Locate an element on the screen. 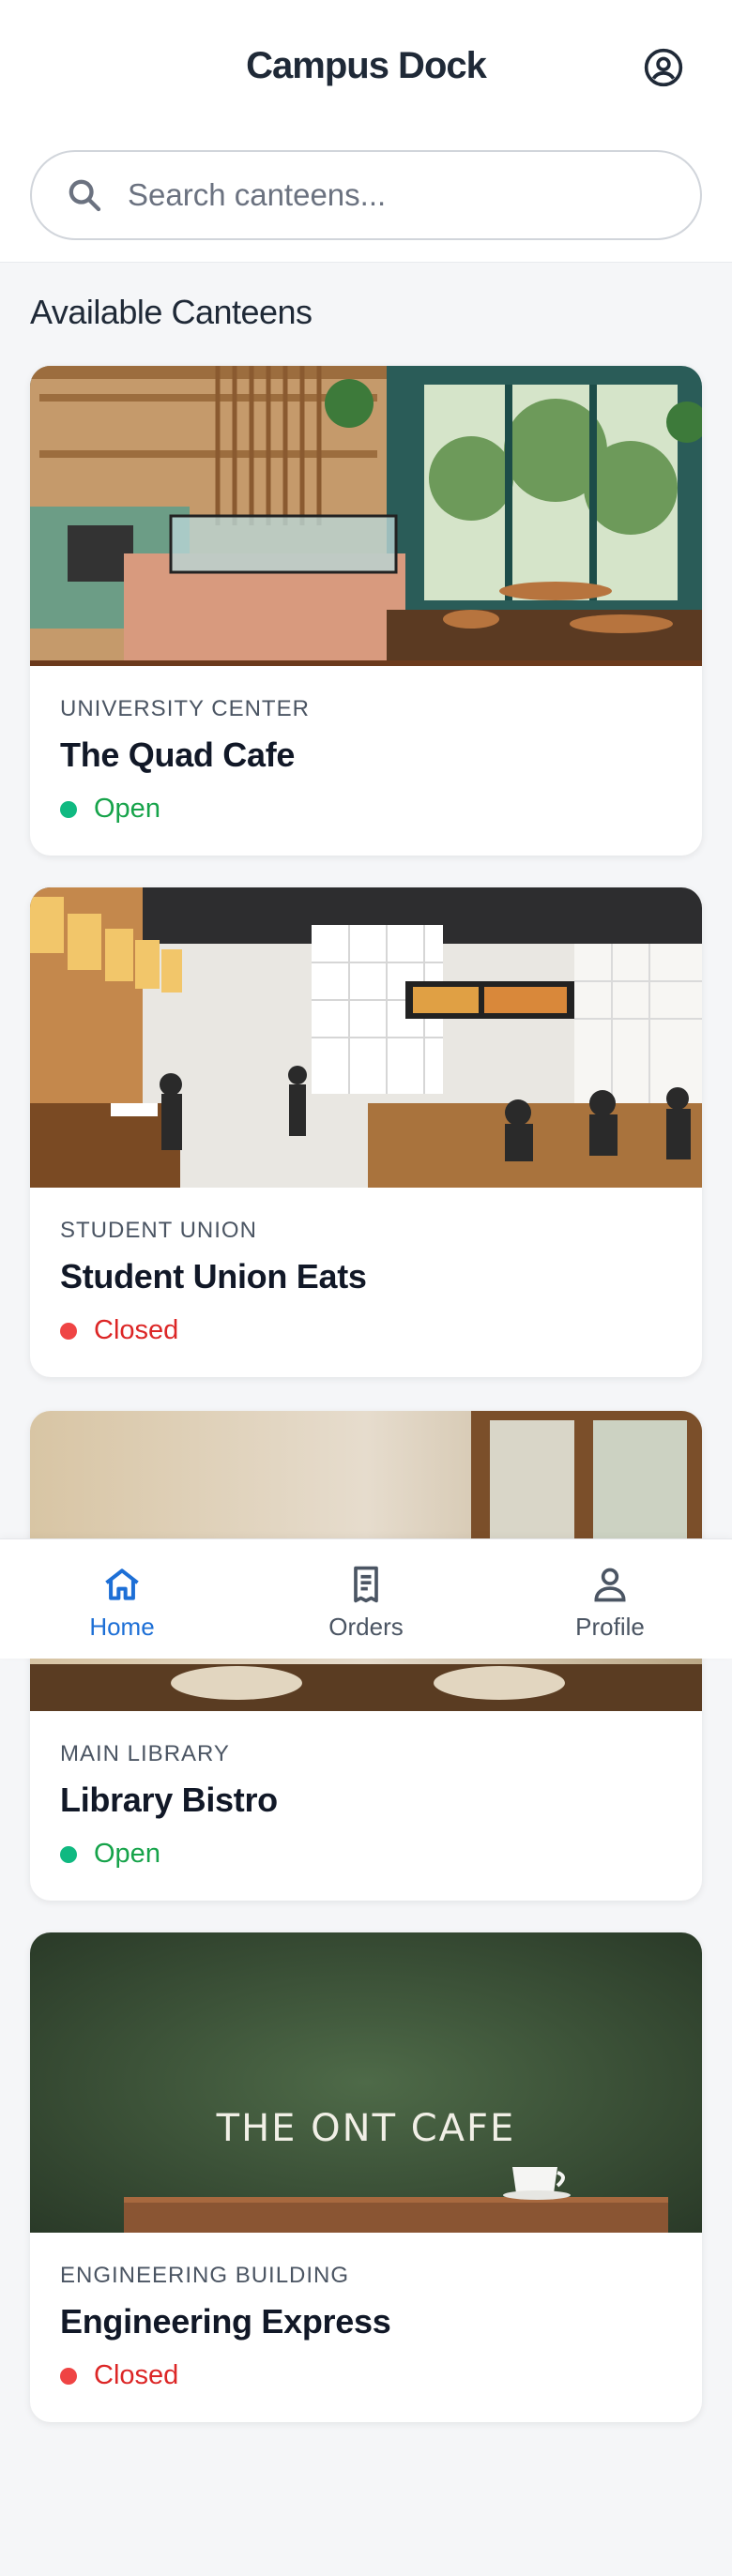 Image resolution: width=732 pixels, height=2576 pixels. search-icon is located at coordinates (85, 195).